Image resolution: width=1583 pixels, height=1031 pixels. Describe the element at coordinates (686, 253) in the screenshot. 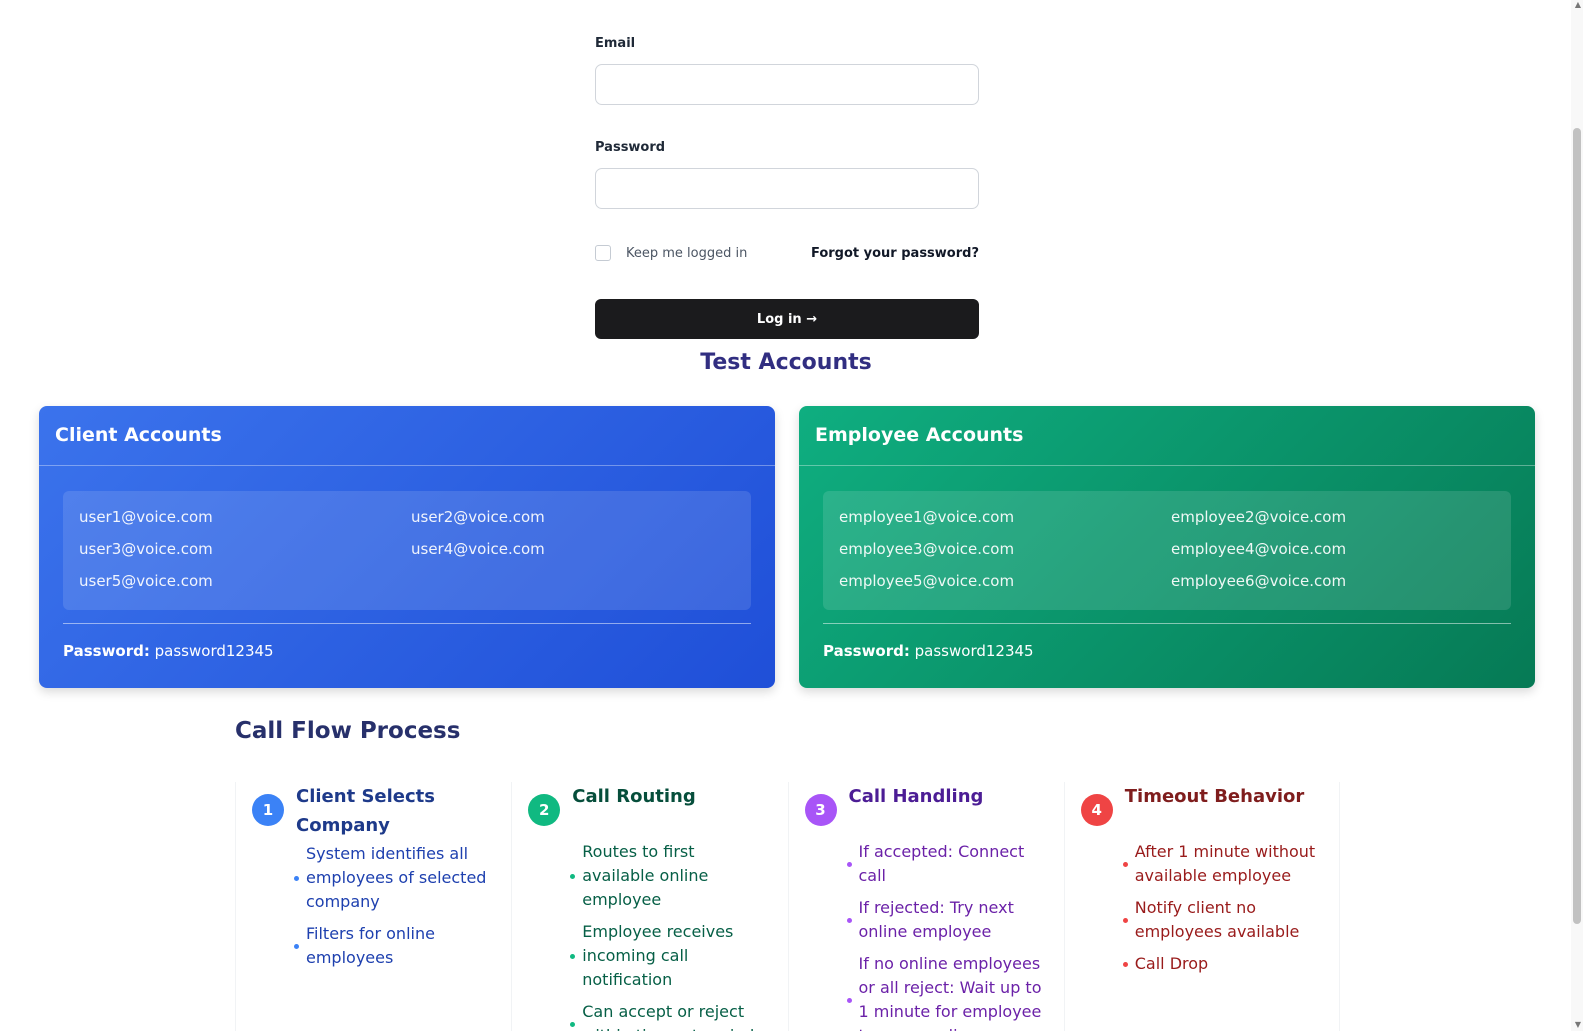

I see `remember-label: Keep me logged in` at that location.